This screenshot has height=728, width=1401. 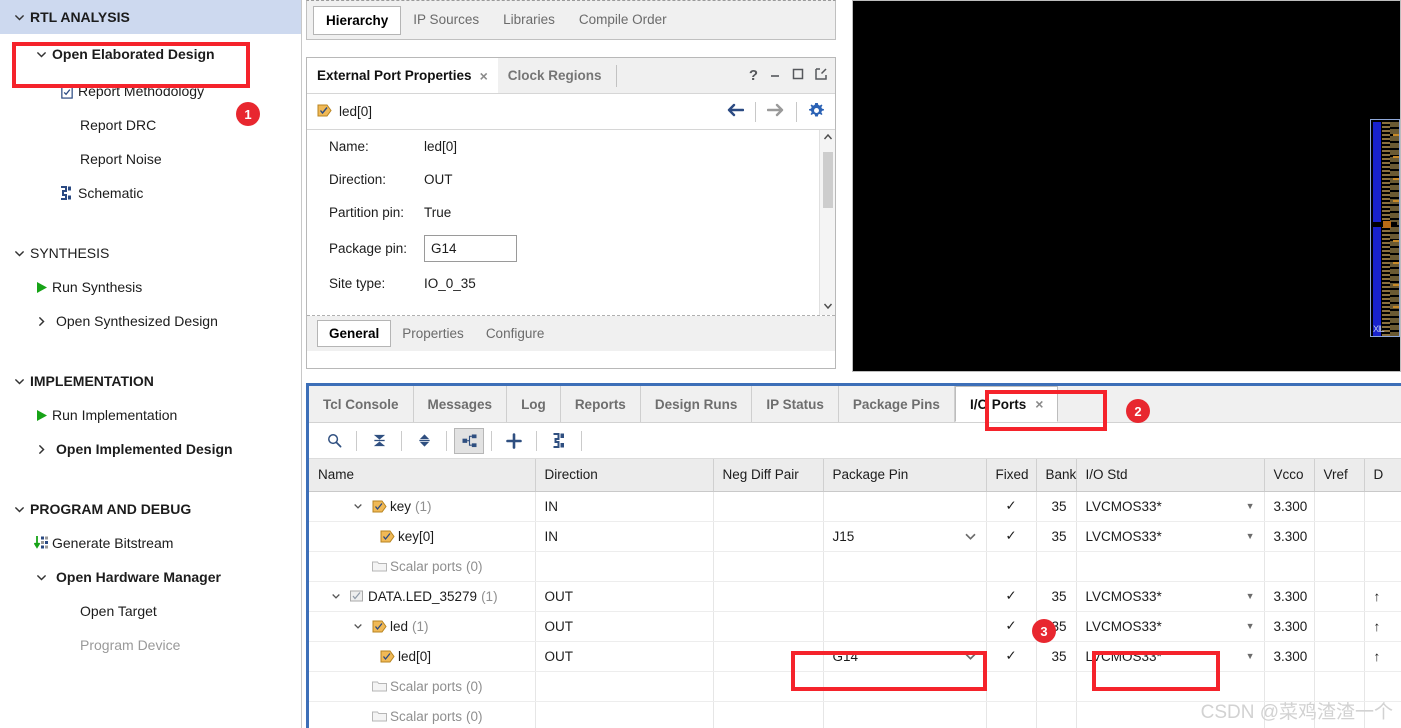 I want to click on tab-design-runs: Design Runs, so click(x=697, y=404).